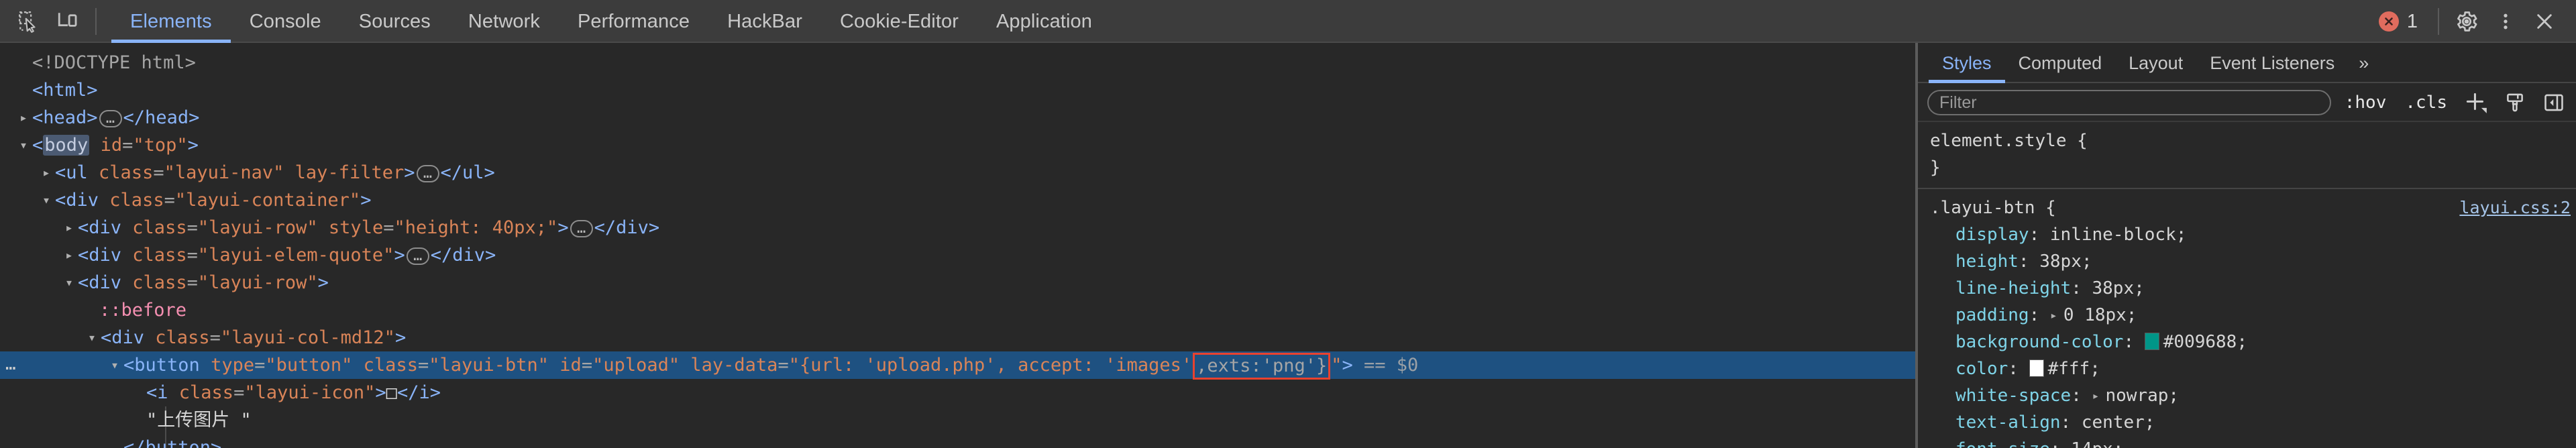 This screenshot has width=2576, height=448. I want to click on html-open-tag: <html>, so click(65, 90).